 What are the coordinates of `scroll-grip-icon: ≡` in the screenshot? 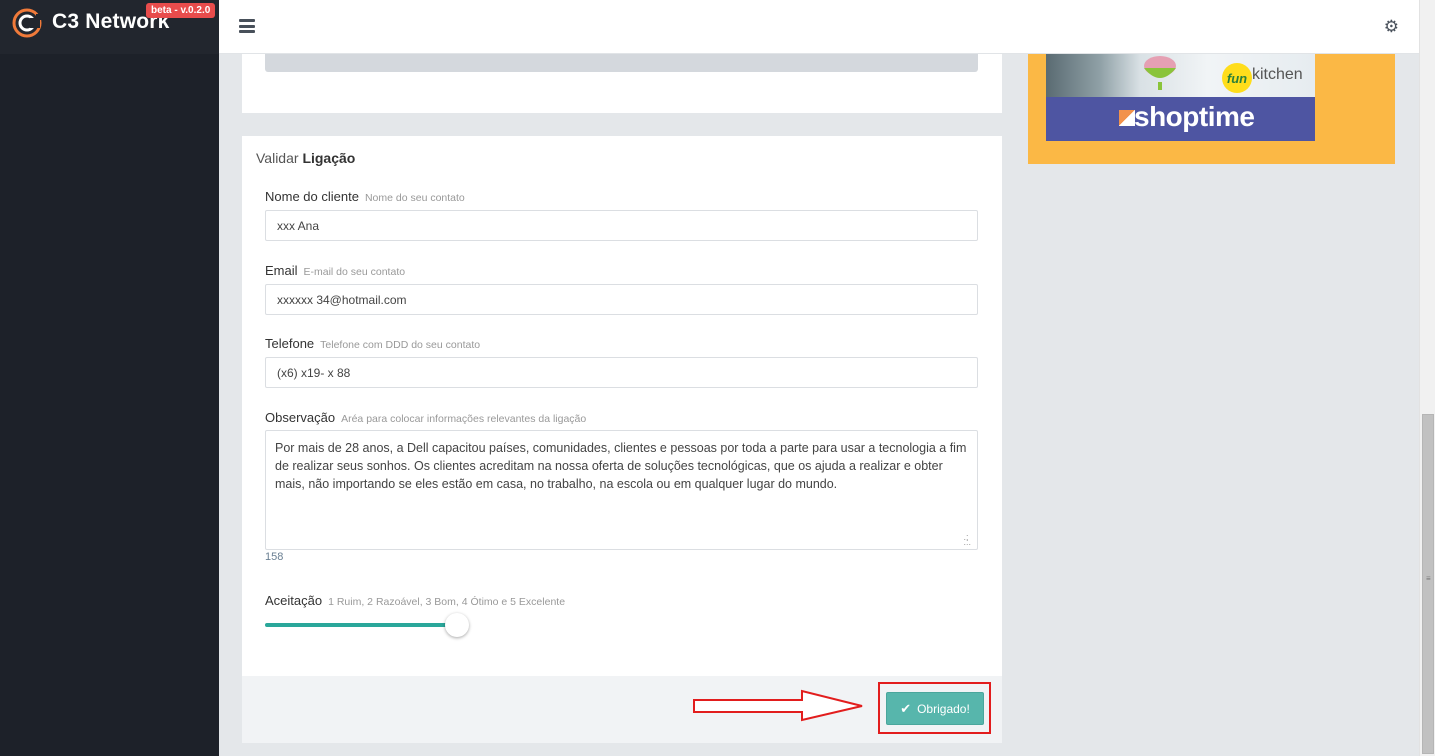 It's located at (1428, 578).